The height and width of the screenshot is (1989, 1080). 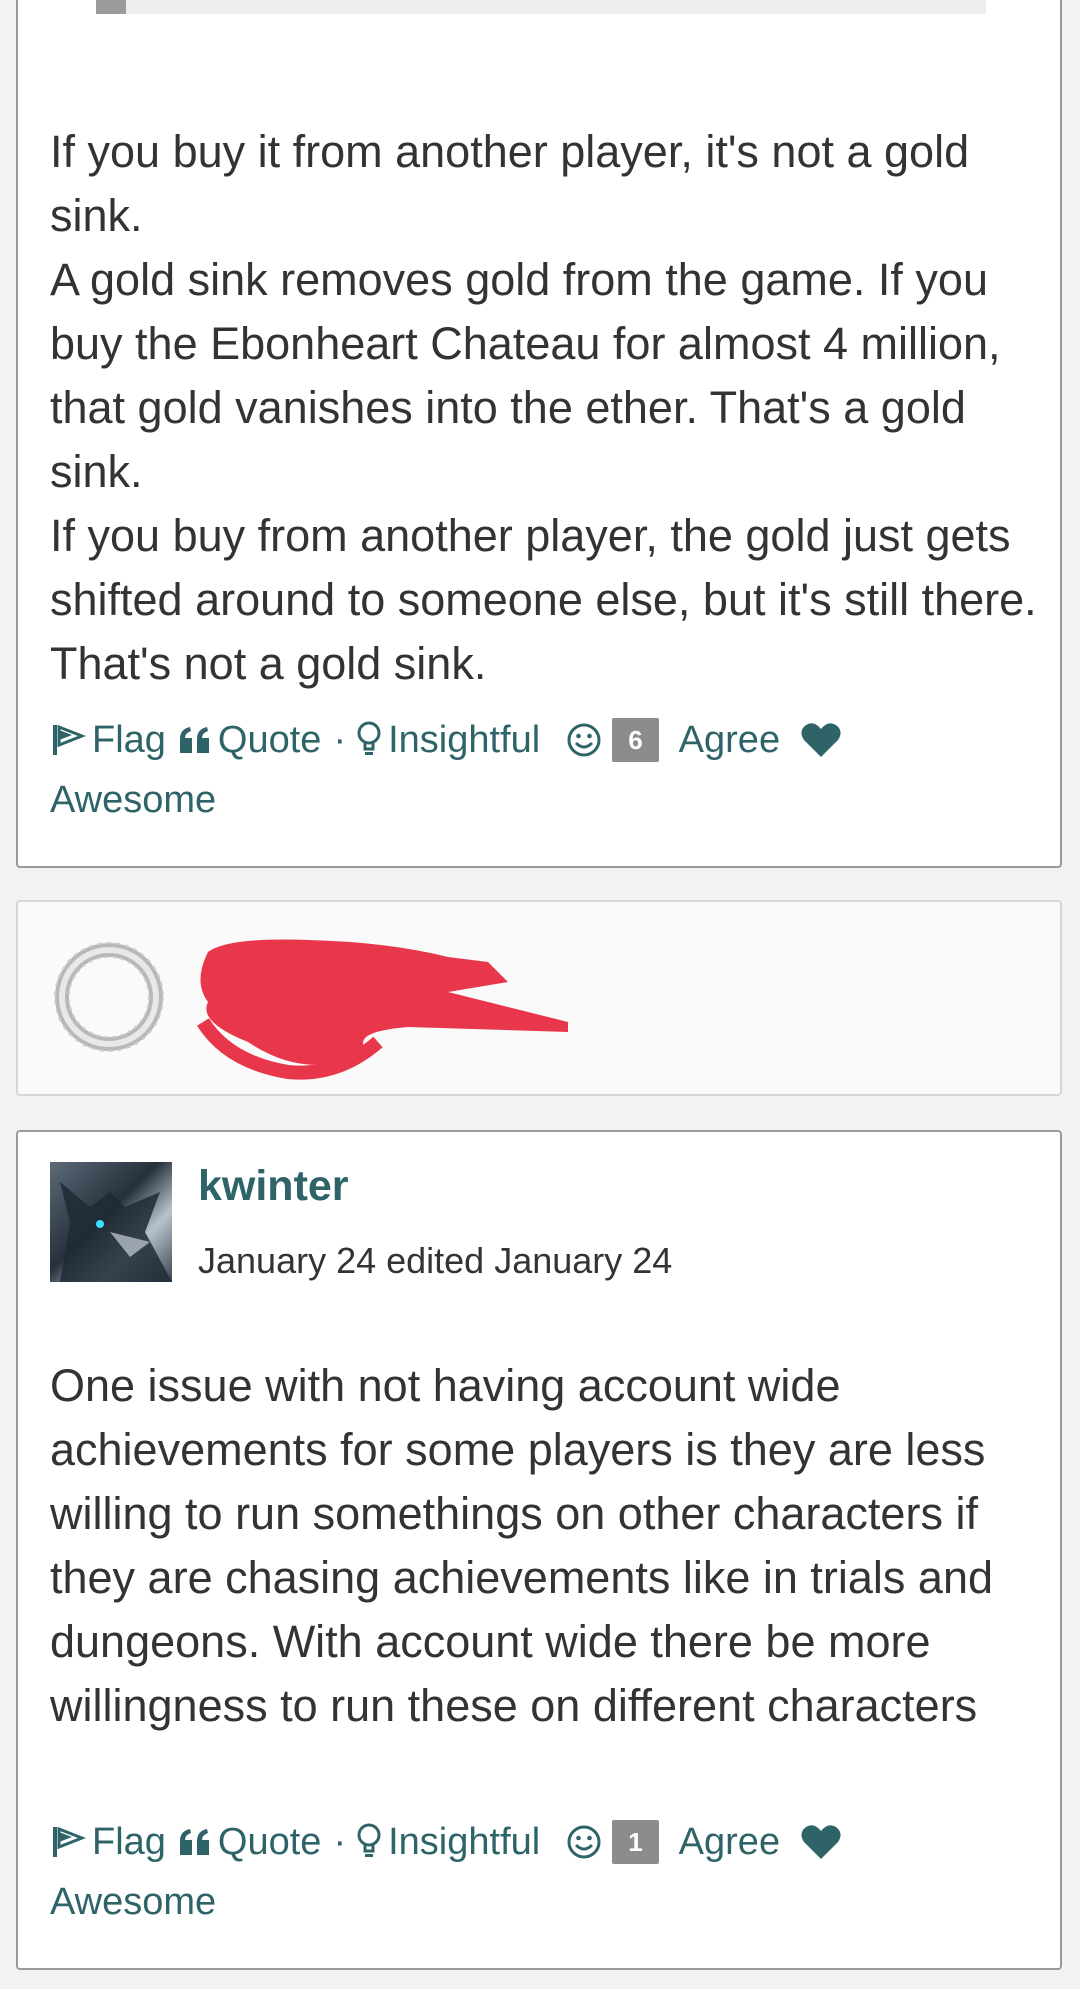 What do you see at coordinates (541, 7) in the screenshot?
I see `quote-scrollbar` at bounding box center [541, 7].